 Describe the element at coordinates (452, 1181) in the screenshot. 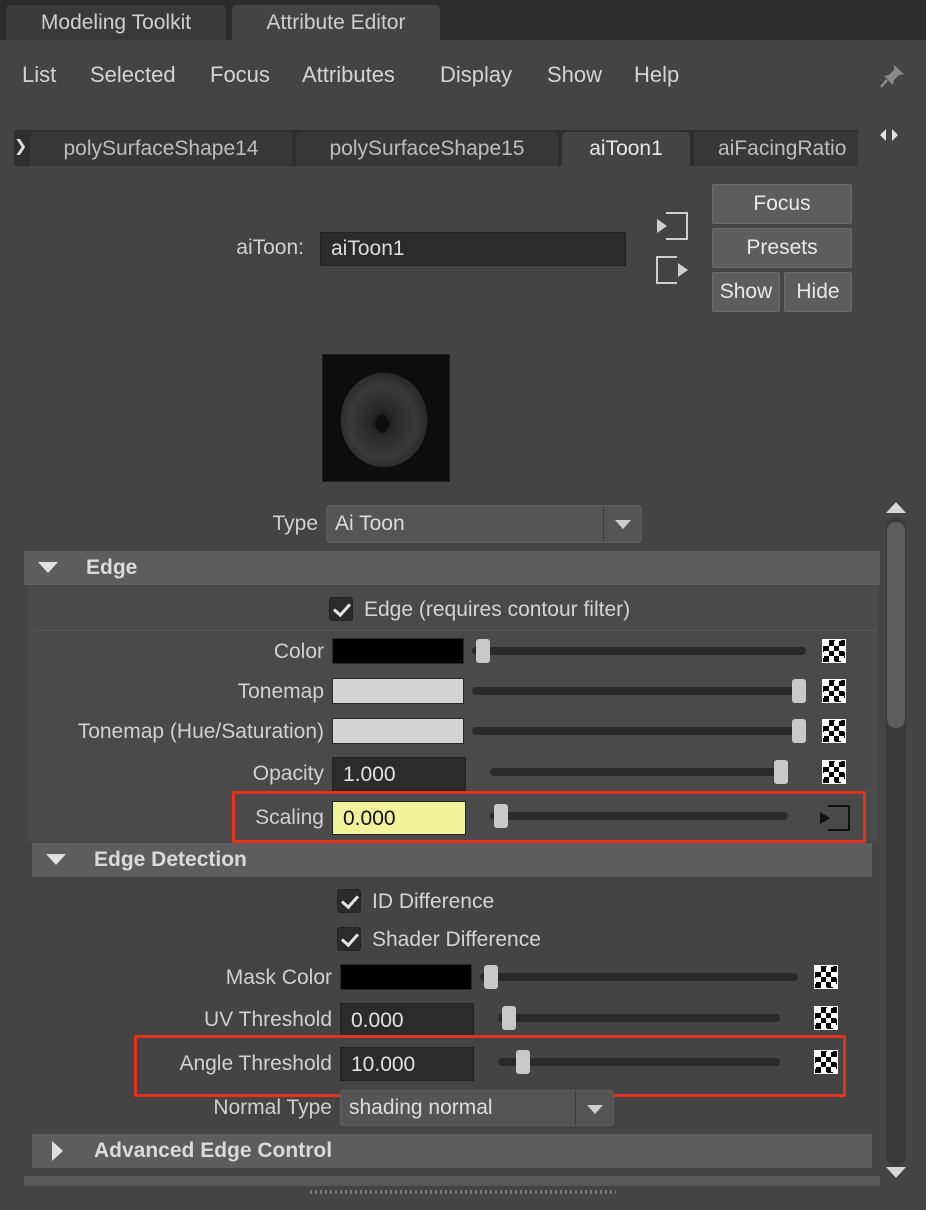

I see `next-section-header-edge` at that location.